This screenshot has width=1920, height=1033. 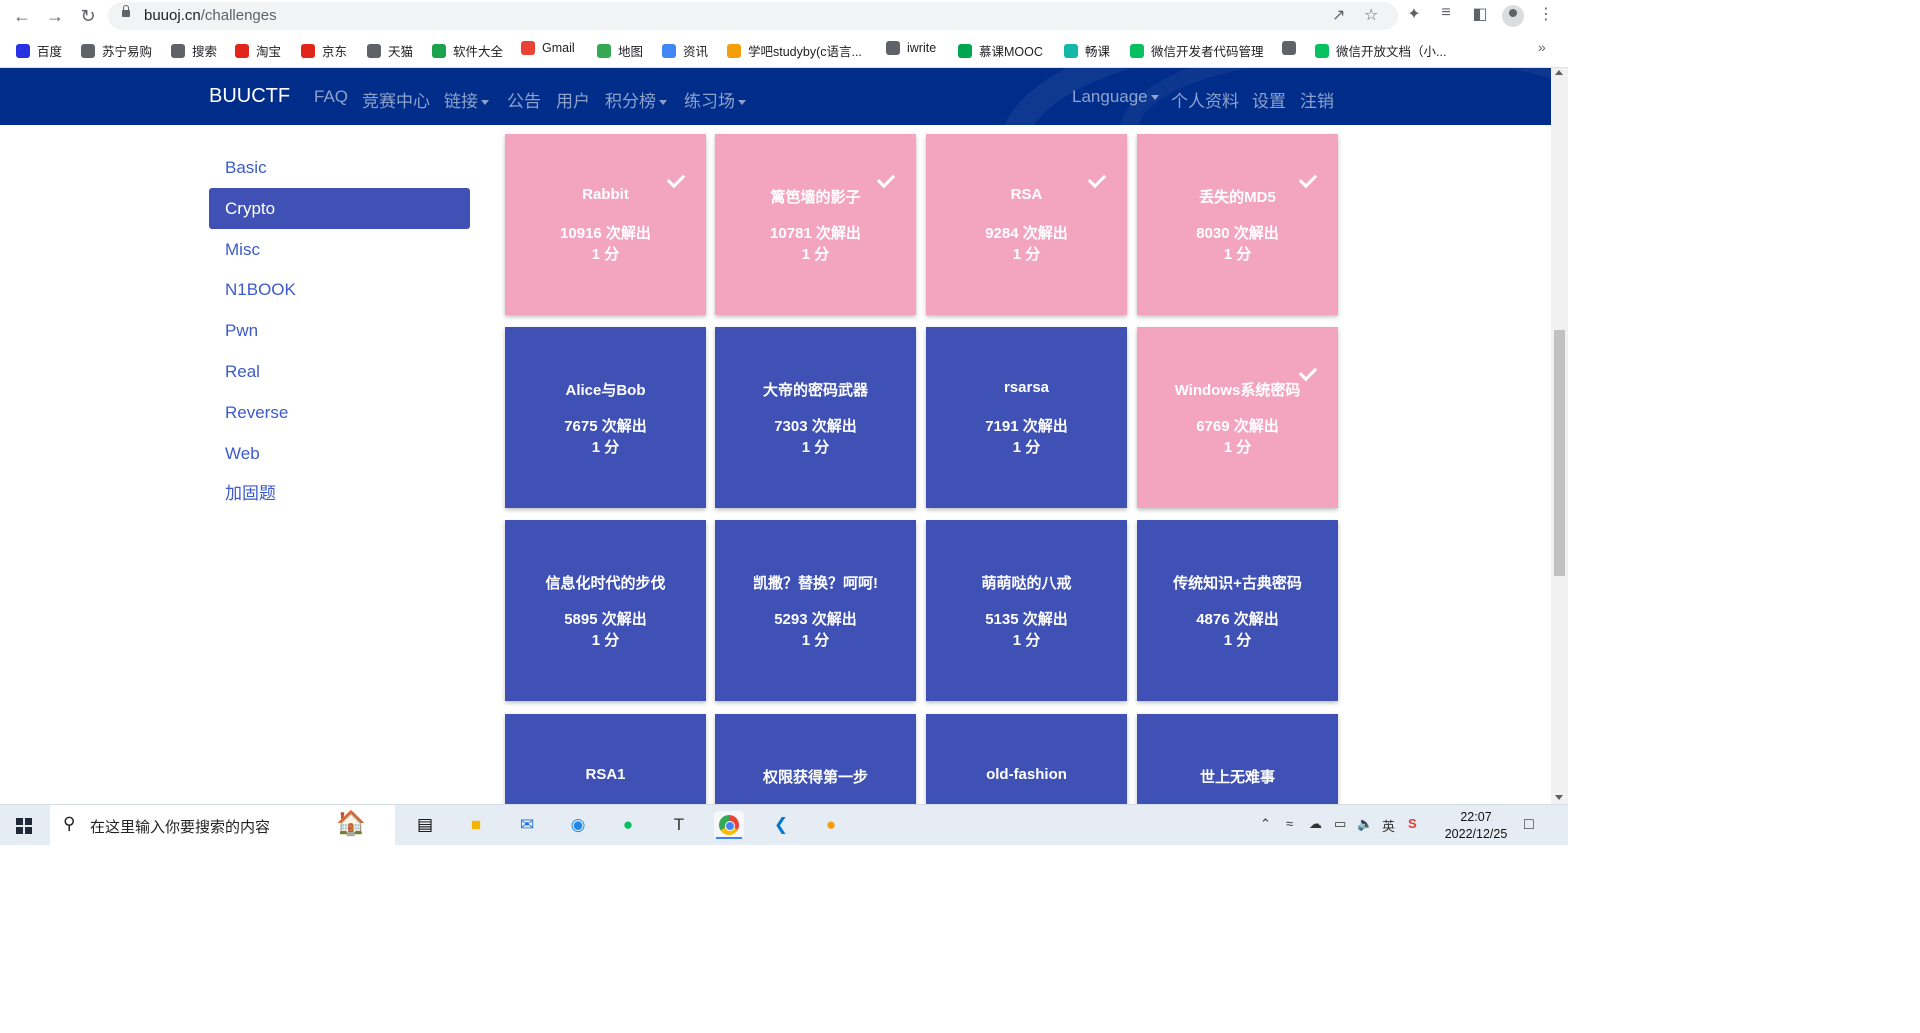 What do you see at coordinates (194, 50) in the screenshot?
I see `bookmark-item: 搜索` at bounding box center [194, 50].